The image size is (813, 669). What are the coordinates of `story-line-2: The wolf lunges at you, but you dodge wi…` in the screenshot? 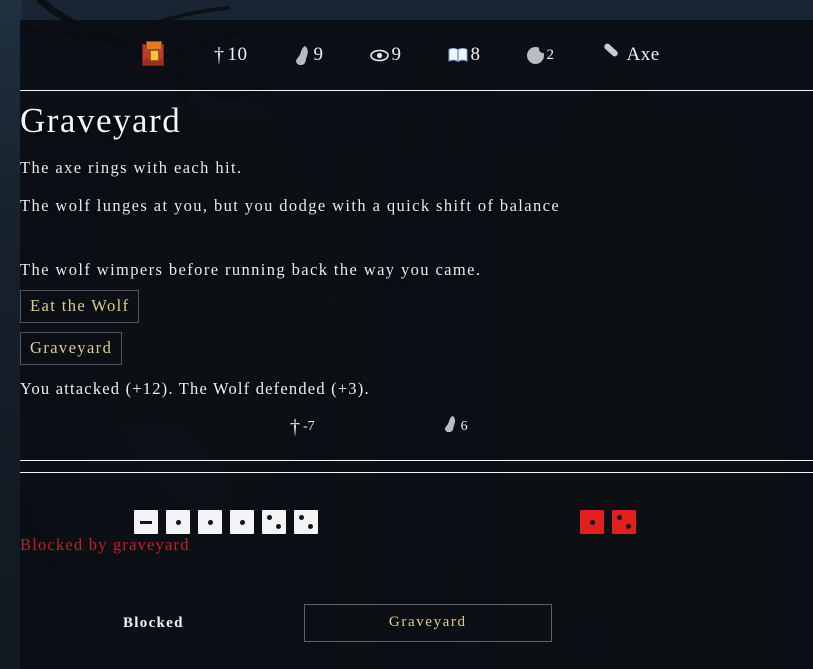 It's located at (290, 205).